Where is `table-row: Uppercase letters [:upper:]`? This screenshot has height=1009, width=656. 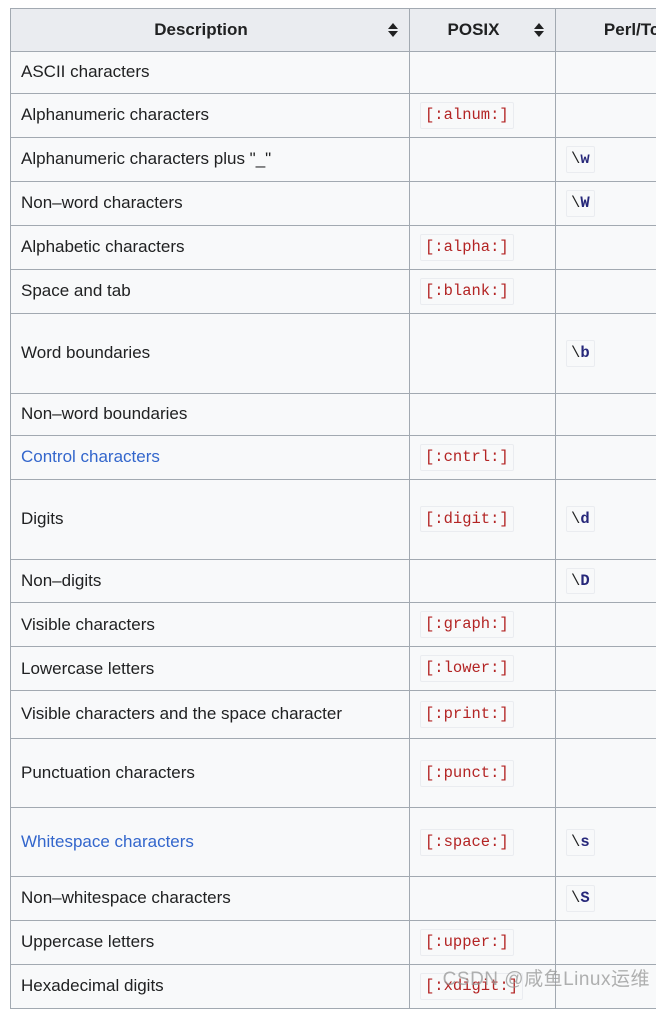
table-row: Uppercase letters [:upper:] is located at coordinates (333, 943).